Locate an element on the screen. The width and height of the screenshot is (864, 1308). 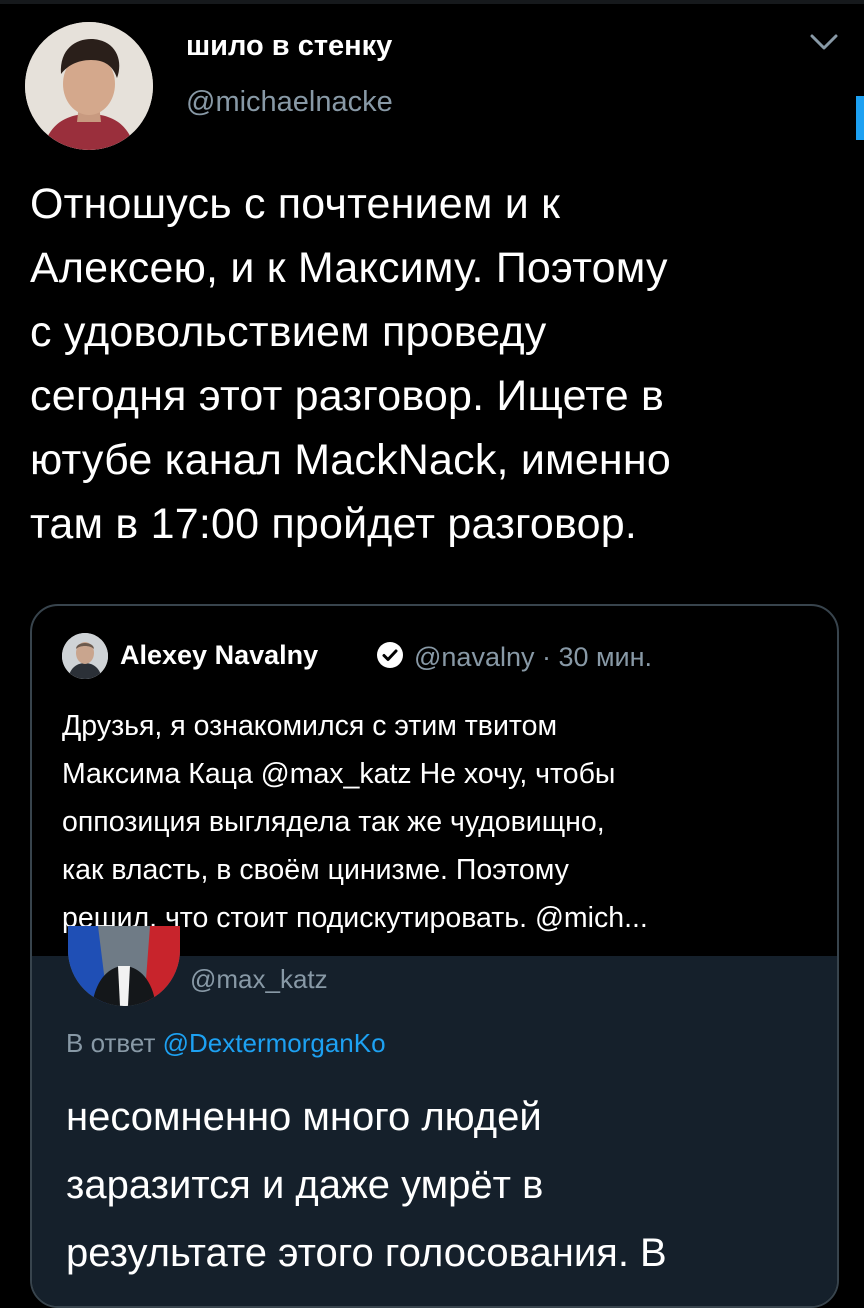
verified-badge-icon is located at coordinates (390, 655).